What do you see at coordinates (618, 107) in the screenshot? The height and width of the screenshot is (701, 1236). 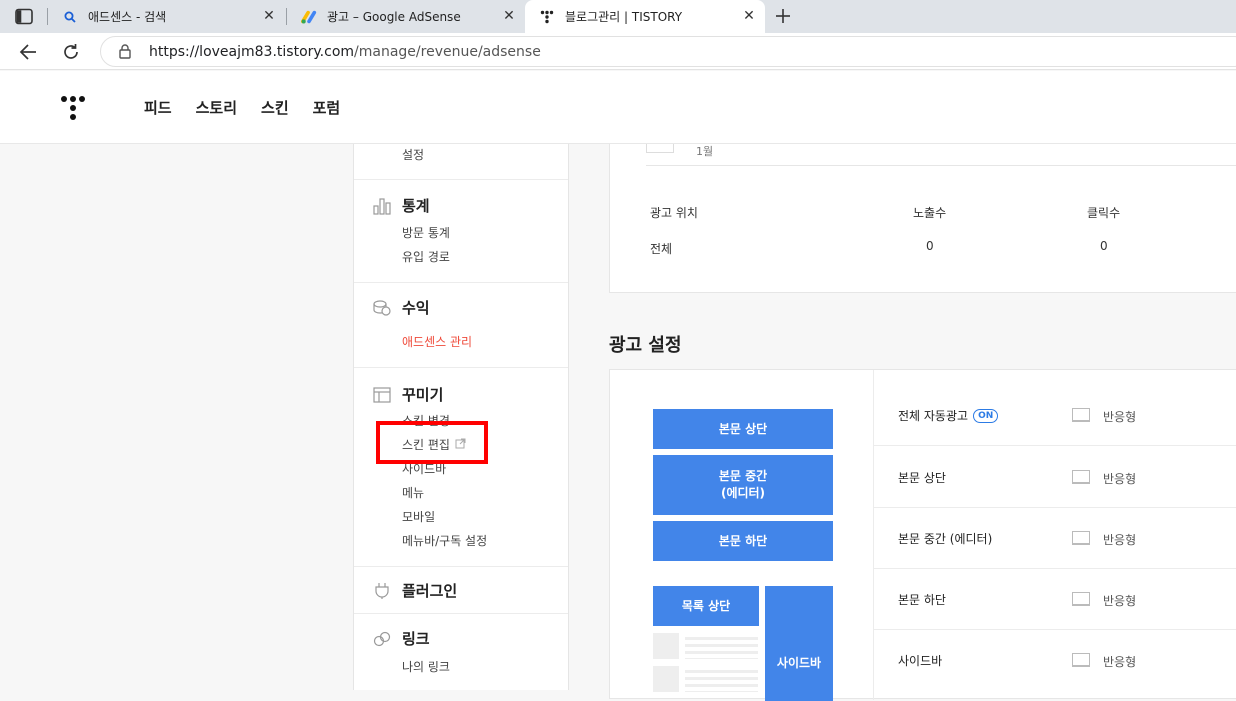 I see `site-header: 피드 스토리 스킨 포럼` at bounding box center [618, 107].